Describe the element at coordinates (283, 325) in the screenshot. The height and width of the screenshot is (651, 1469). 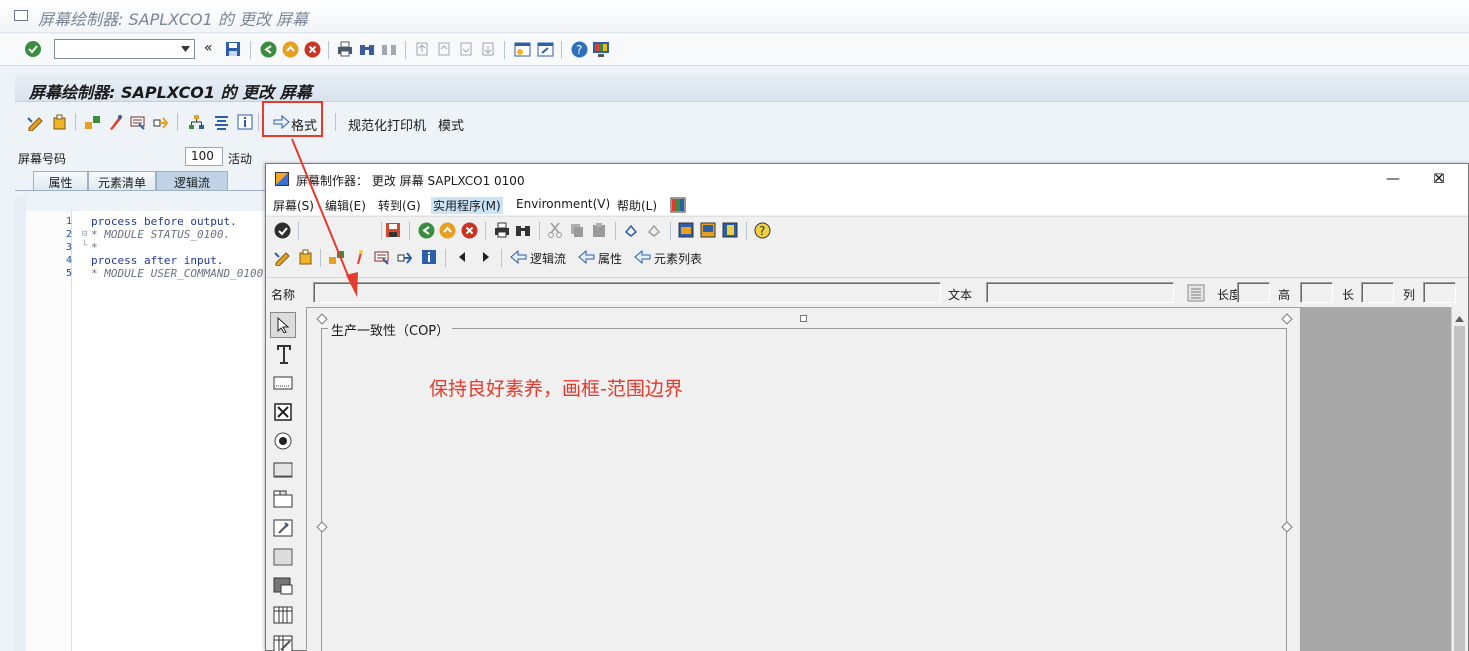
I see `pointer-tool-icon` at that location.